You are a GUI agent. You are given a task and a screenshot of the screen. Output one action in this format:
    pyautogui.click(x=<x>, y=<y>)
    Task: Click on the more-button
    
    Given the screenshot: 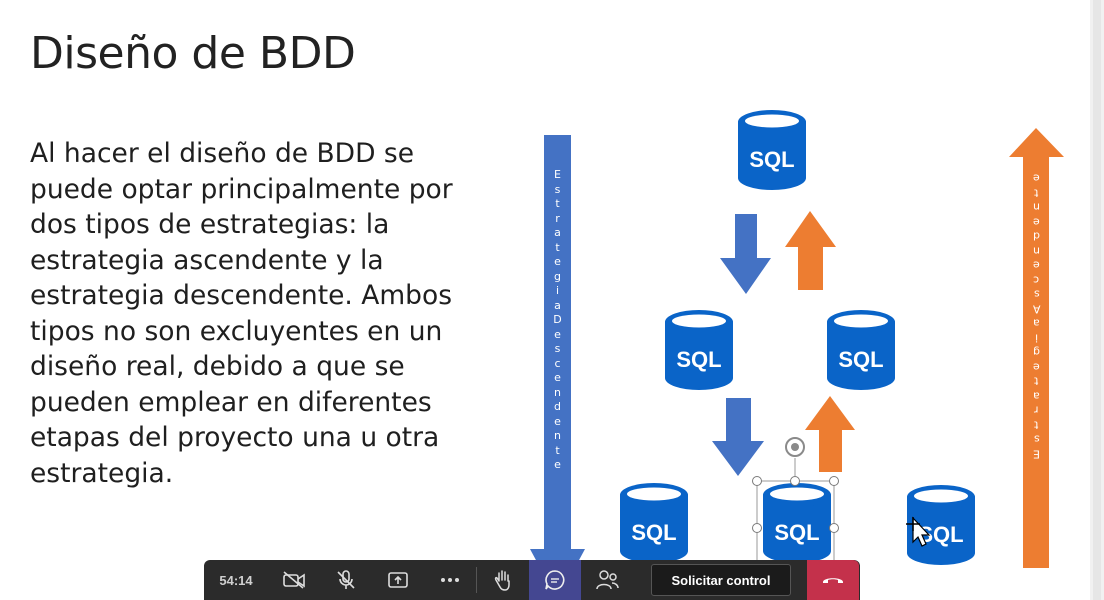 What is the action you would take?
    pyautogui.click(x=450, y=580)
    